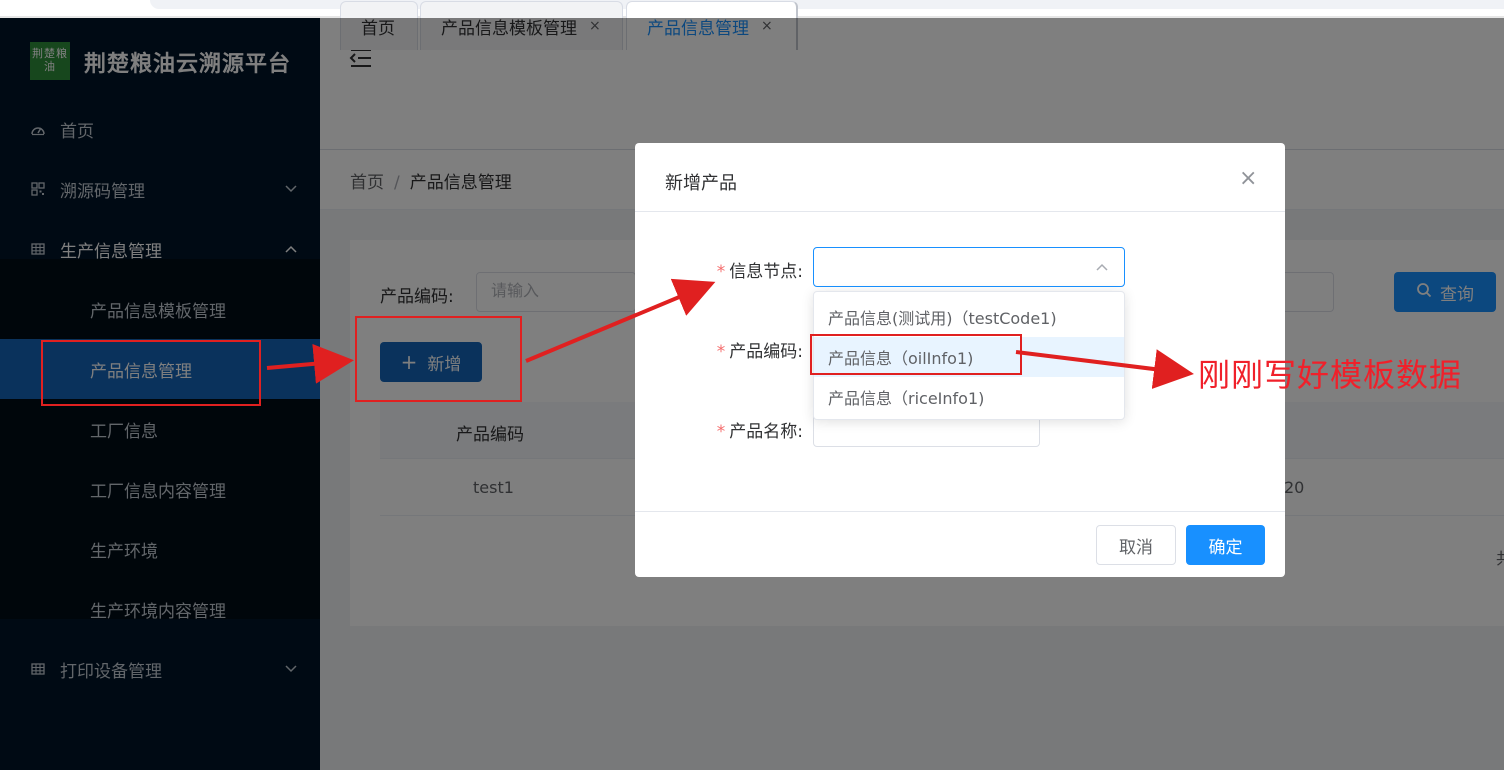 This screenshot has width=1504, height=770. I want to click on annotation-box-add, so click(438, 359).